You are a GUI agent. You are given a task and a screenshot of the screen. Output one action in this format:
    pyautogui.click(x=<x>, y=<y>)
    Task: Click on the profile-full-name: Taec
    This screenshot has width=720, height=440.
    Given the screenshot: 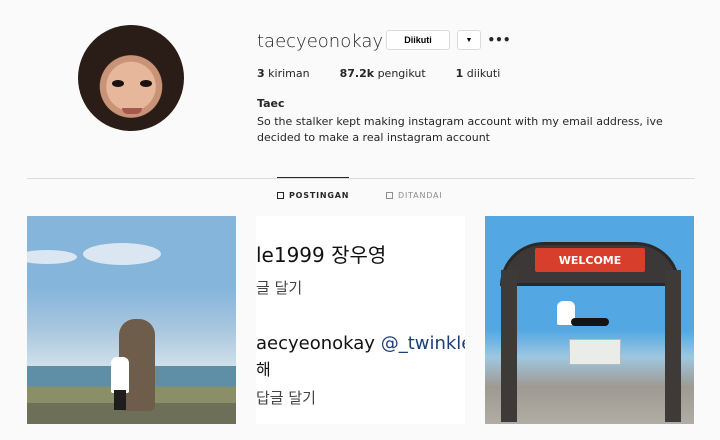 What is the action you would take?
    pyautogui.click(x=271, y=103)
    